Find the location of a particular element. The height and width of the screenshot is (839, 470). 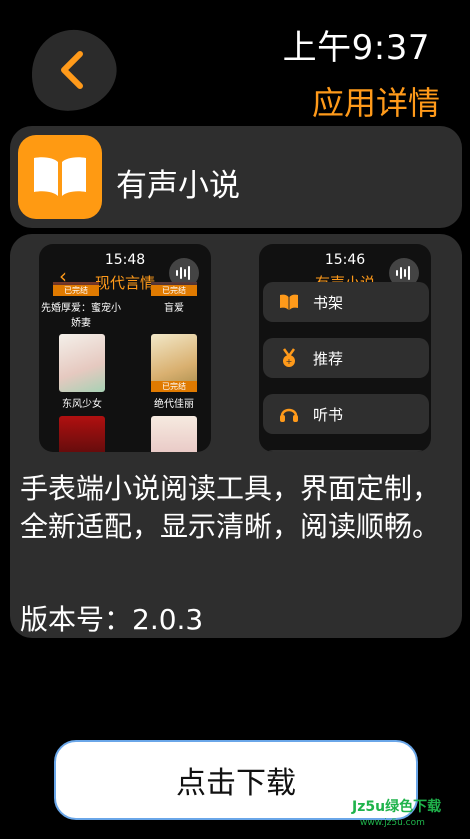

menu-item-bookshelf: 书架 is located at coordinates (346, 302).